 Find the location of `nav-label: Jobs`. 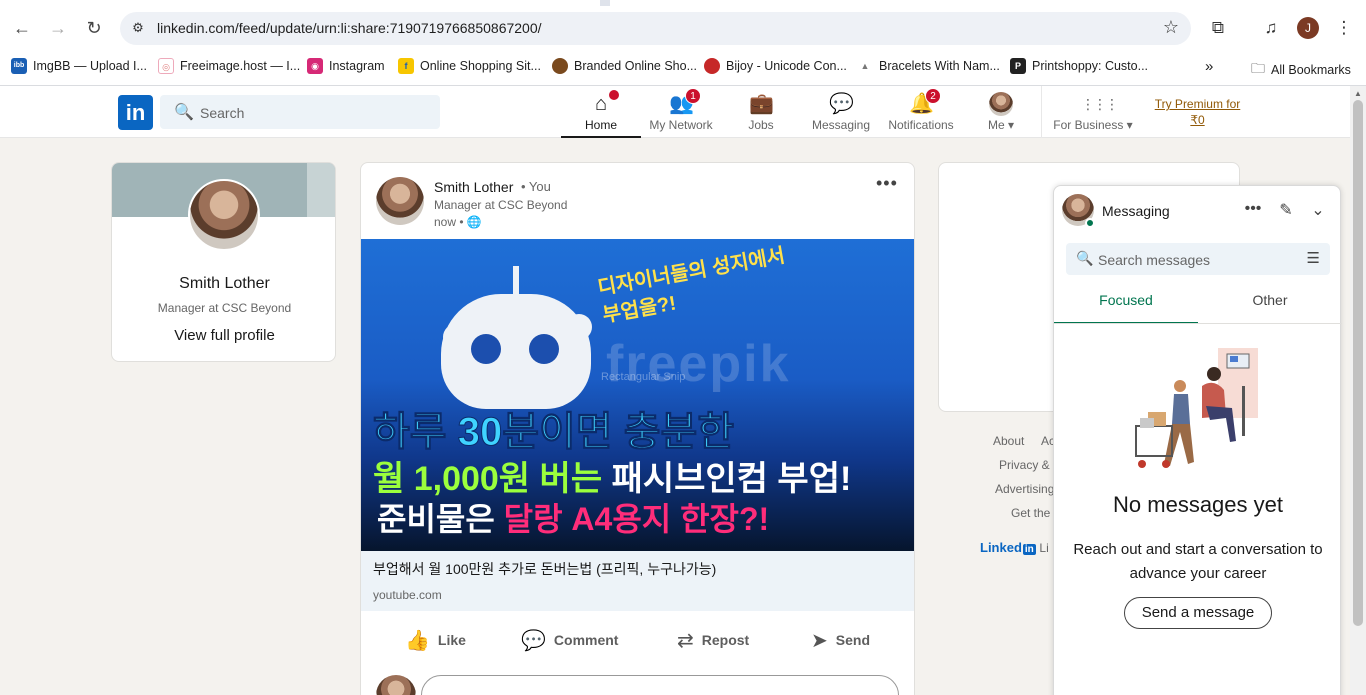

nav-label: Jobs is located at coordinates (761, 125).